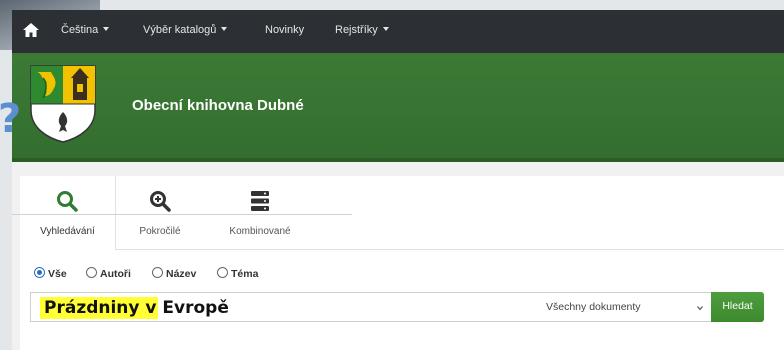 The height and width of the screenshot is (350, 784). I want to click on scope-authors-label: Autoři, so click(115, 274).